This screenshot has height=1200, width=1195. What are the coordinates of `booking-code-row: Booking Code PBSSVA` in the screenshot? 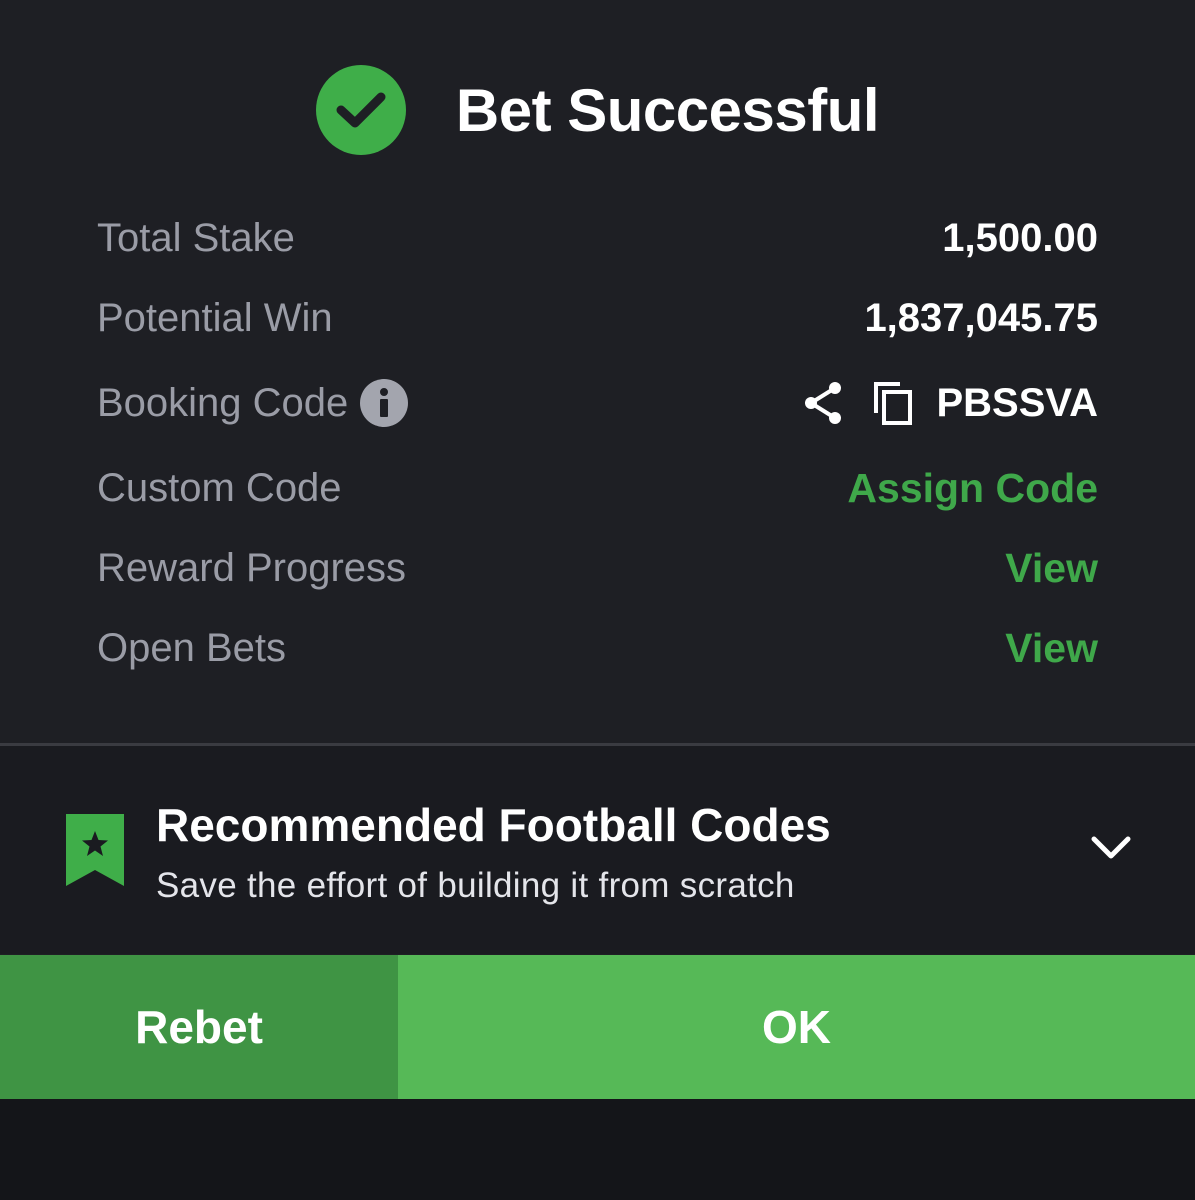 It's located at (597, 403).